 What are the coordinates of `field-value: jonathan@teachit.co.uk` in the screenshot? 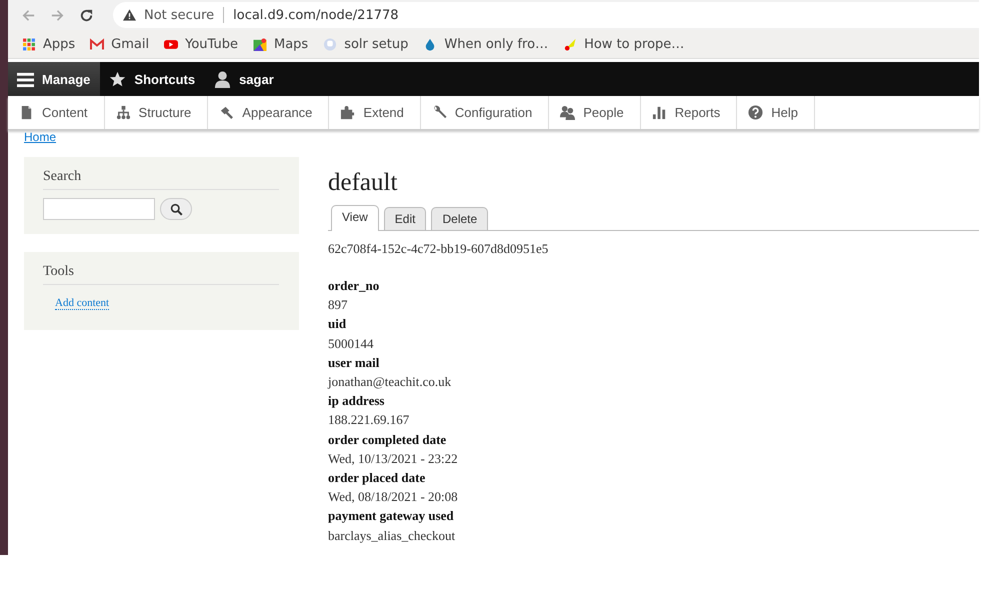 It's located at (390, 382).